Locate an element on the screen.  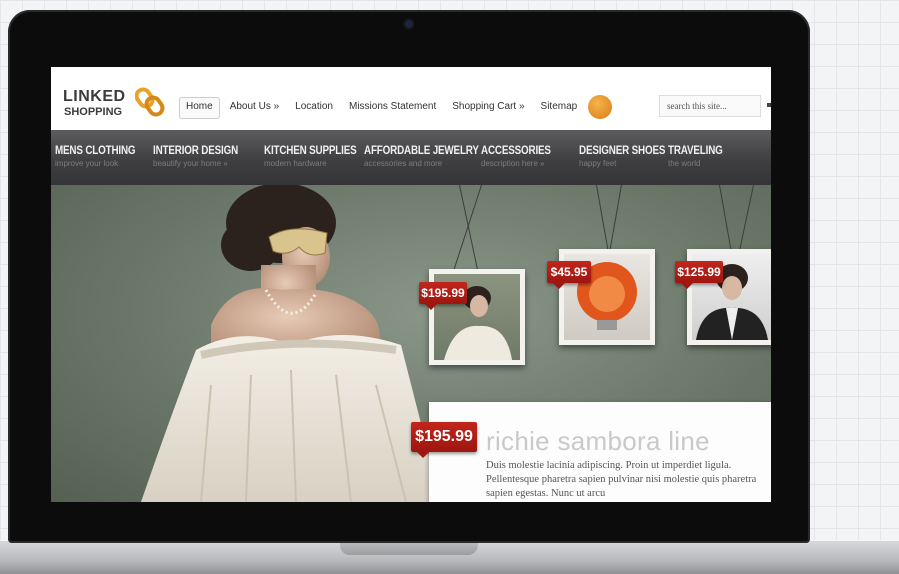
category-kitchen-supplies: KITCHEN SUPPLIES modern hardware is located at coordinates (320, 155).